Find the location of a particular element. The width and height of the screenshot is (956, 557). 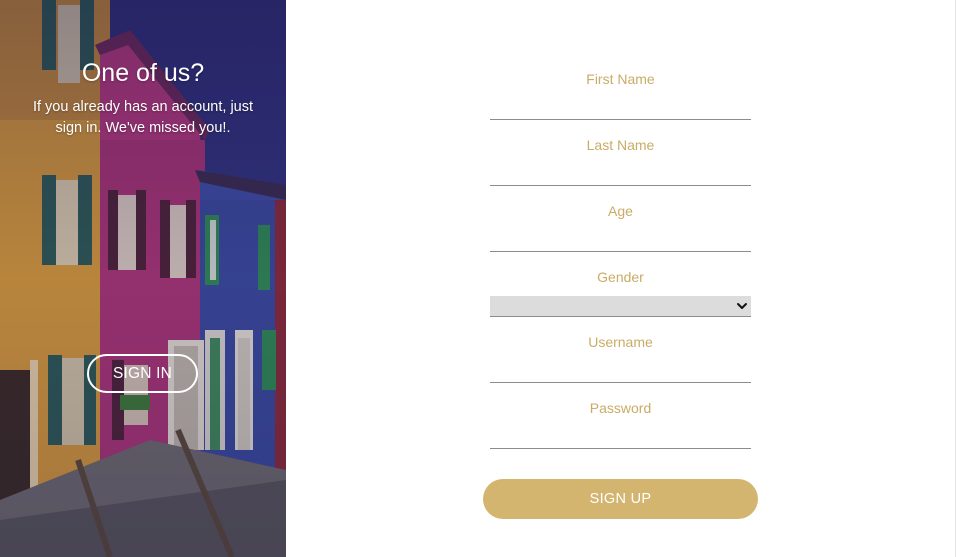

panel-heading: One of us? is located at coordinates (143, 73).